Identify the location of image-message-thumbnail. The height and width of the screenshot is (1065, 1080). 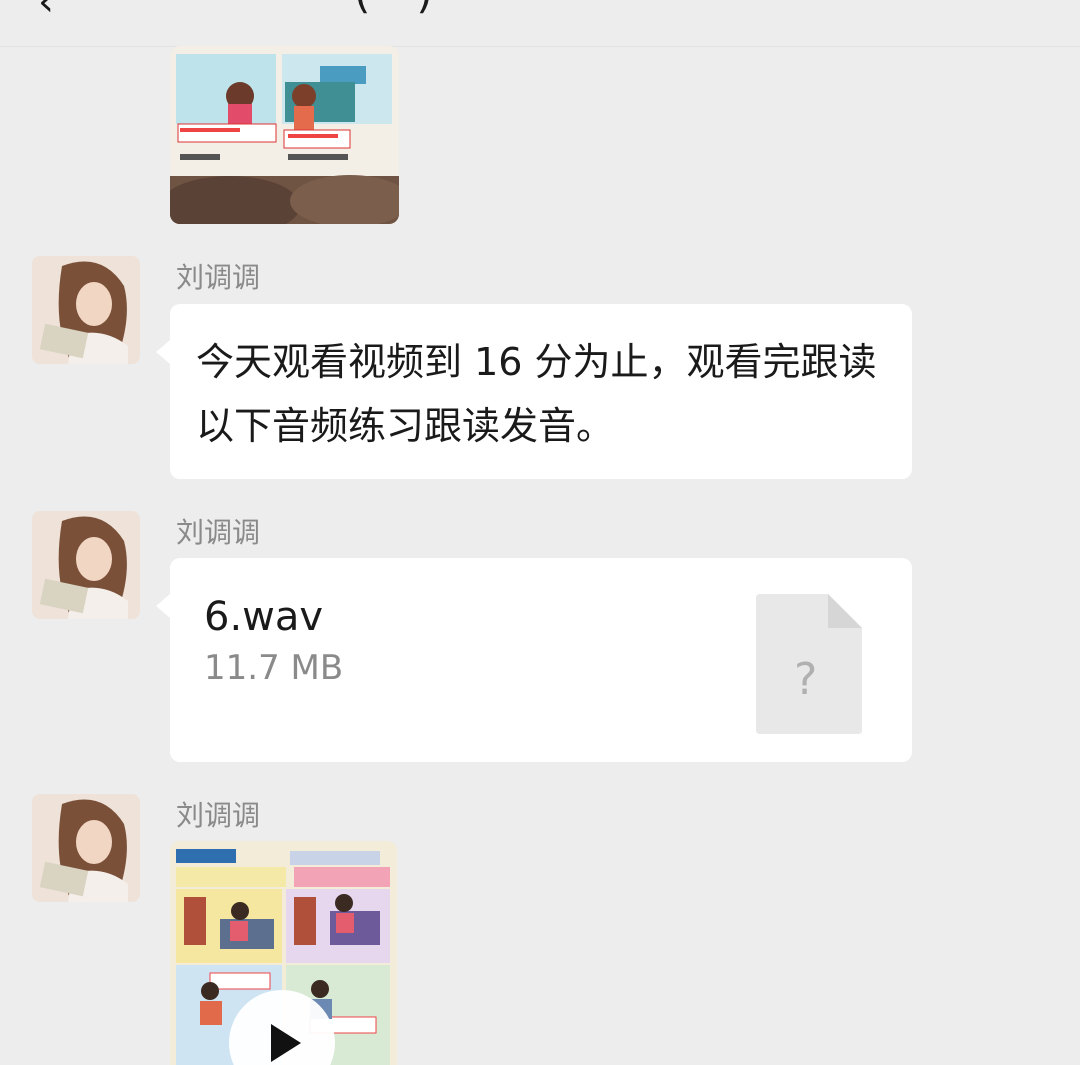
(284, 135).